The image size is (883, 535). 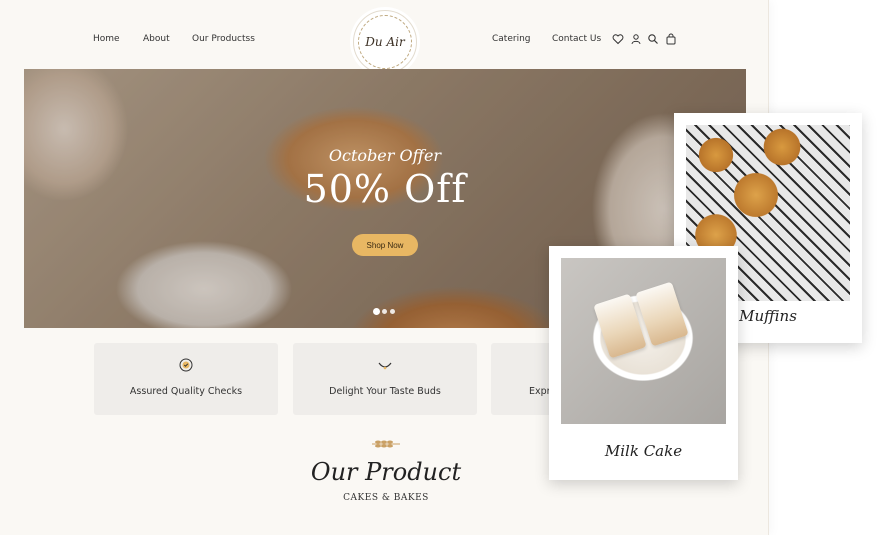 I want to click on nav-link-about: About, so click(x=156, y=39).